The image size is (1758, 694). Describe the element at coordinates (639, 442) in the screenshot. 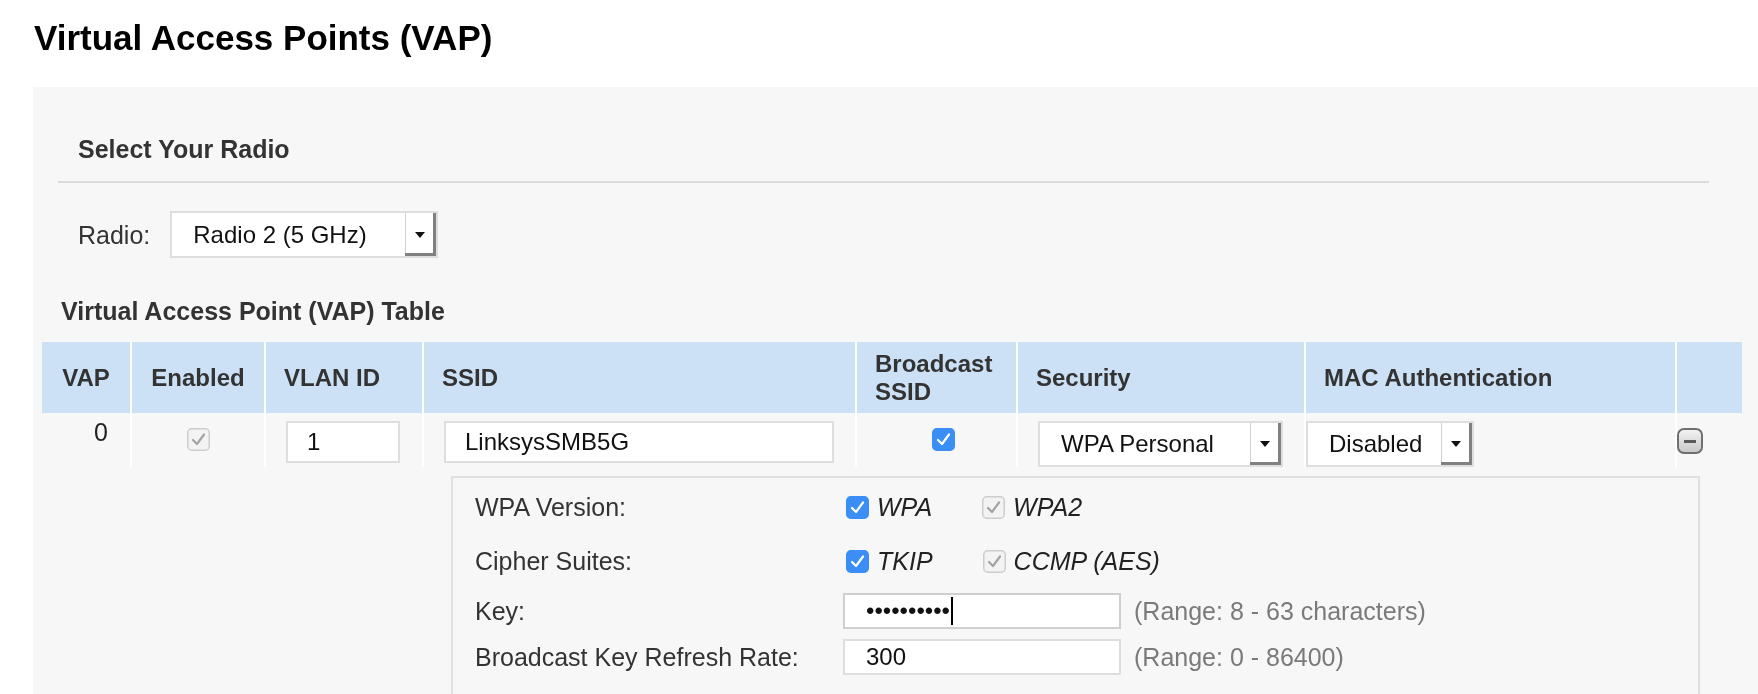

I see `ssid-field: LinksysSMB5G` at that location.